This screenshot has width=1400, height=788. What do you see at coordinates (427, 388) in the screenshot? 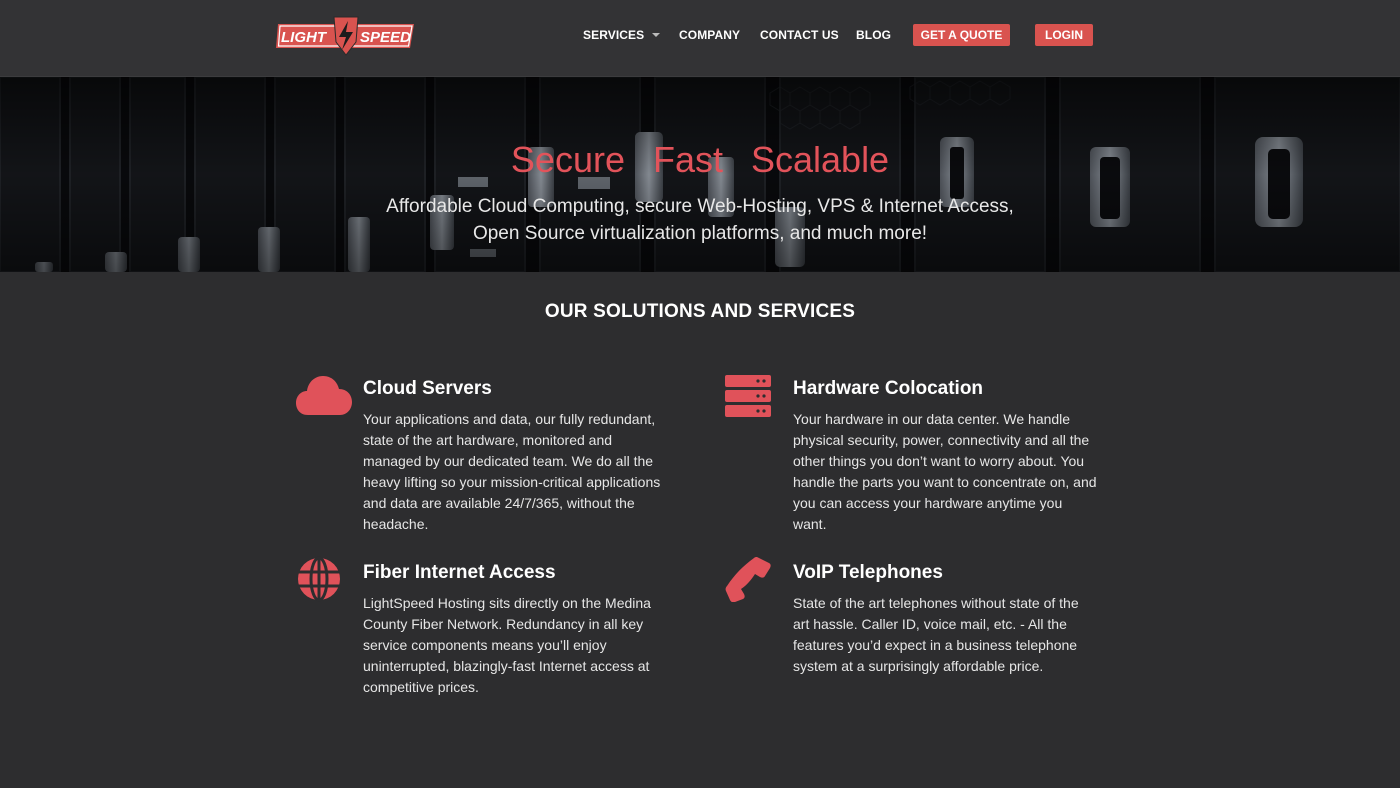
I see `service-title: Cloud Servers` at bounding box center [427, 388].